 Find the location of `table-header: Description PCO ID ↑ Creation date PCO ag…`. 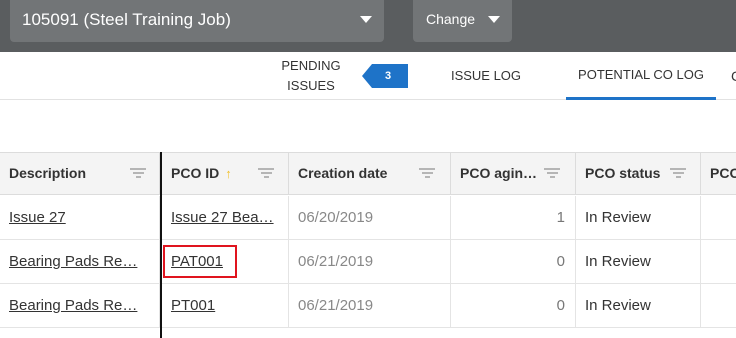

table-header: Description PCO ID ↑ Creation date PCO ag… is located at coordinates (368, 173).